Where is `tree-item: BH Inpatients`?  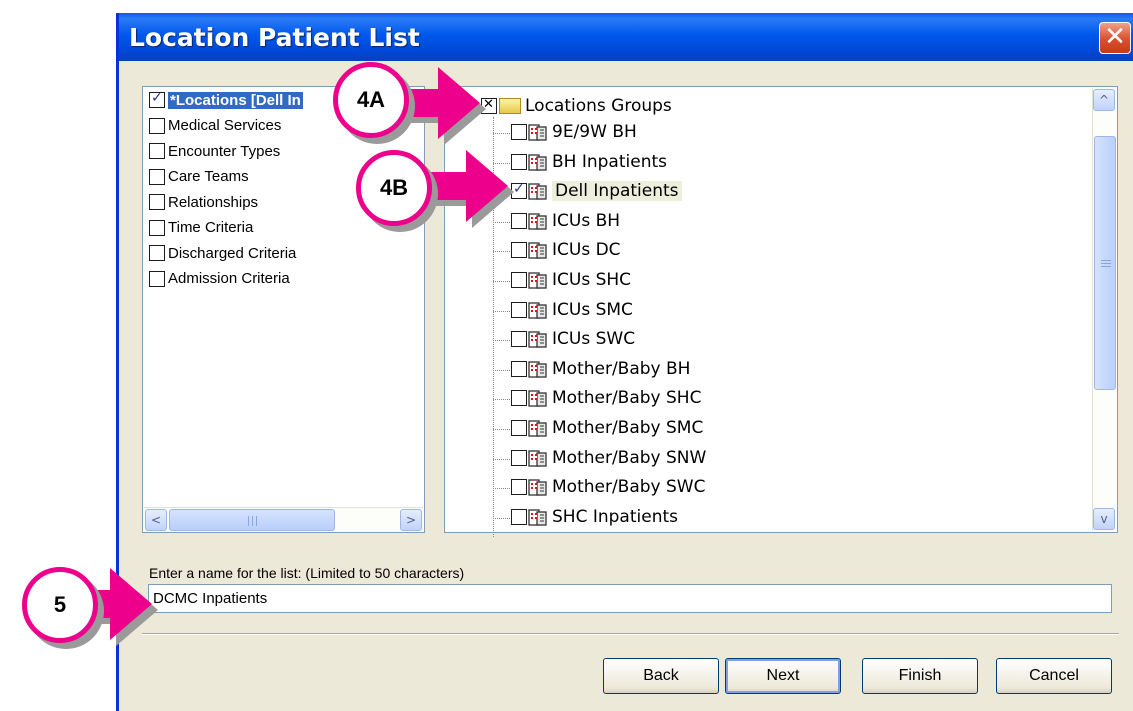
tree-item: BH Inpatients is located at coordinates (589, 163).